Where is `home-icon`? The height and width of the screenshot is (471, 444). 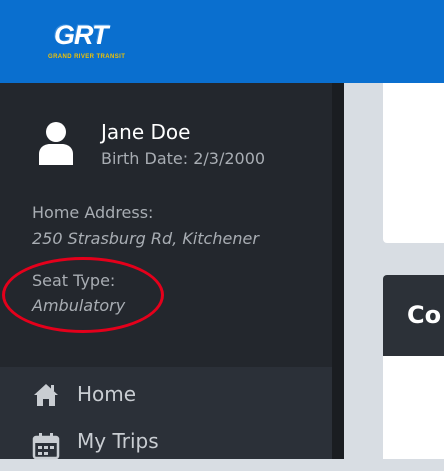
home-icon is located at coordinates (46, 395).